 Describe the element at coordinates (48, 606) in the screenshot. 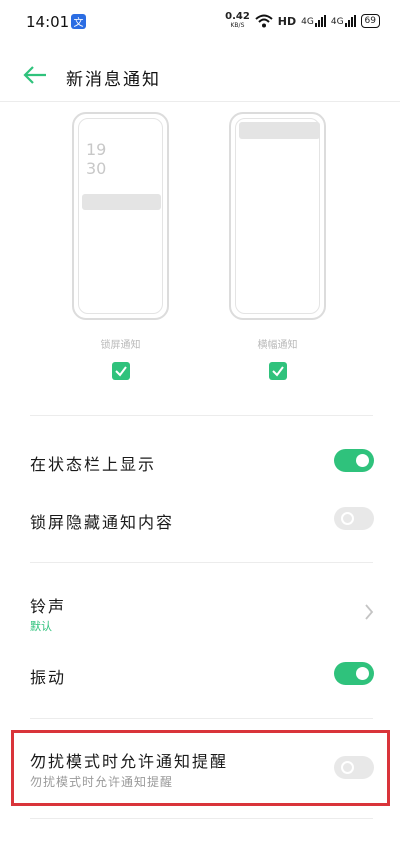

I see `ringtone-label: 铃声` at that location.